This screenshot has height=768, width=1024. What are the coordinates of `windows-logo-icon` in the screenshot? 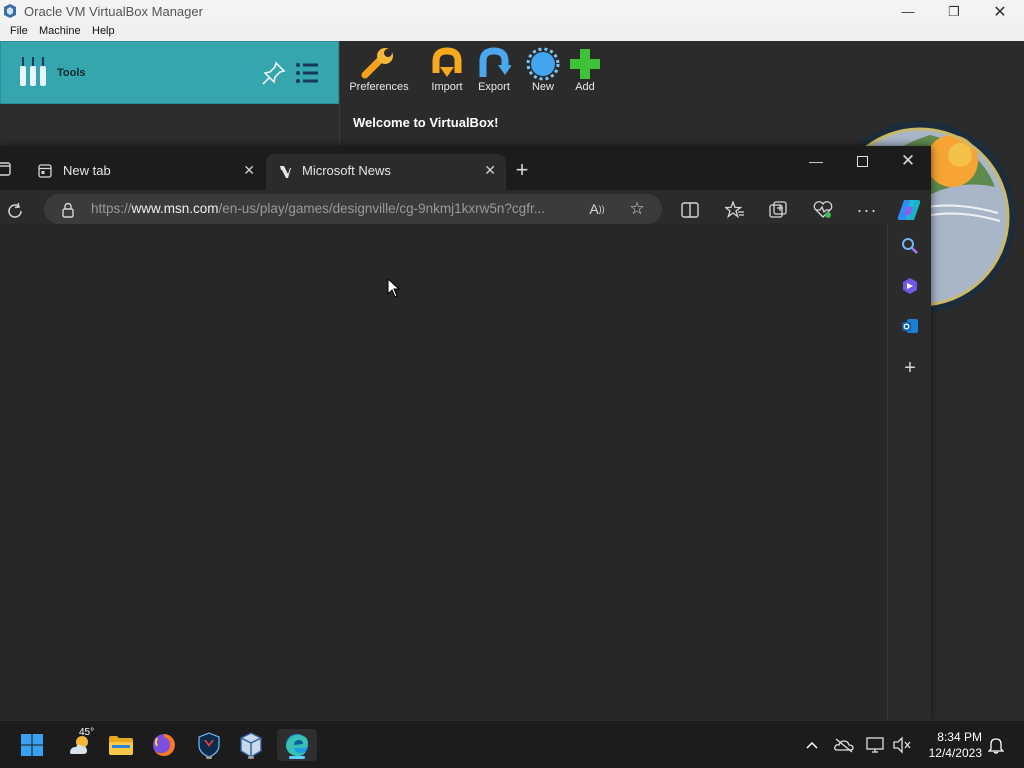 It's located at (32, 745).